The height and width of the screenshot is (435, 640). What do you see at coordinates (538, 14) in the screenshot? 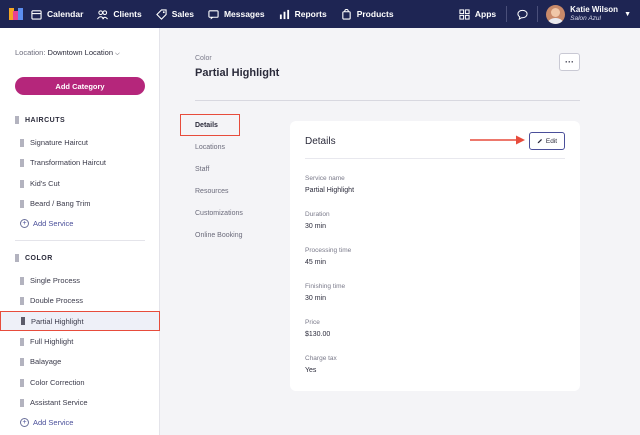
I see `nav-separator` at bounding box center [538, 14].